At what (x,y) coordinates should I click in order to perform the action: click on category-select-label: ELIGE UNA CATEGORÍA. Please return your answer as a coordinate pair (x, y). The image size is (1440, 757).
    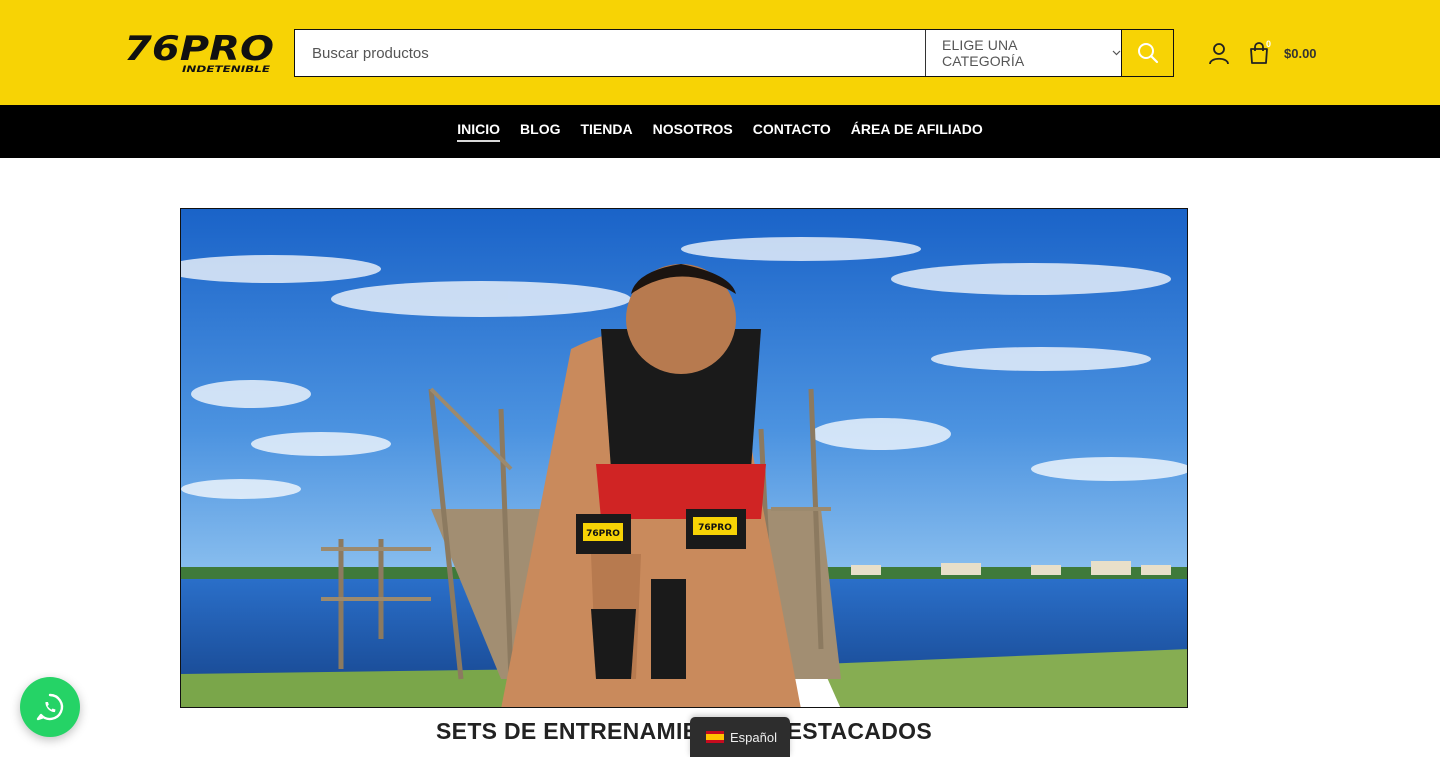
    Looking at the image, I should click on (983, 53).